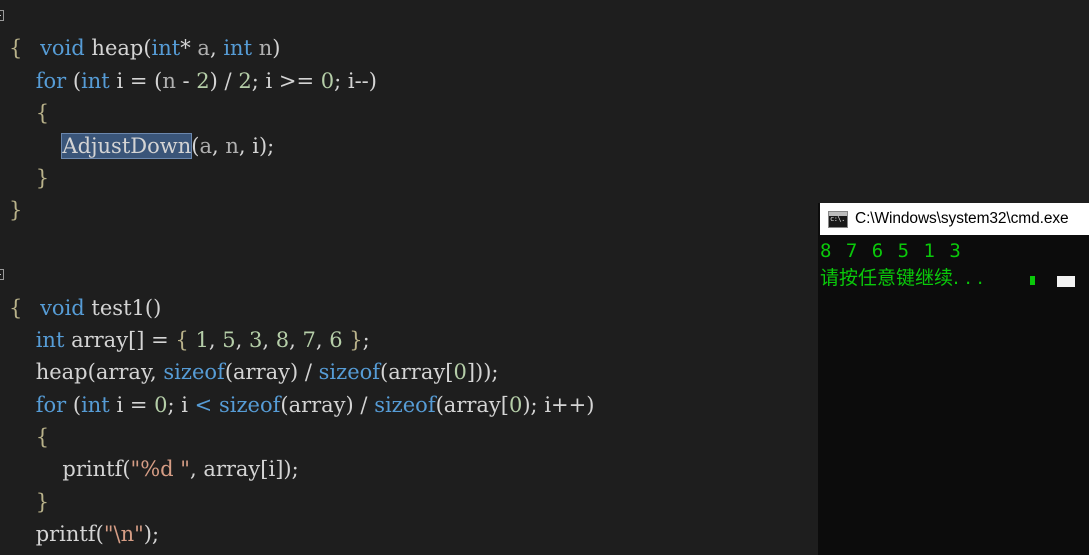  What do you see at coordinates (891, 251) in the screenshot?
I see `console-output-line: 8 7 6 5 1 3` at bounding box center [891, 251].